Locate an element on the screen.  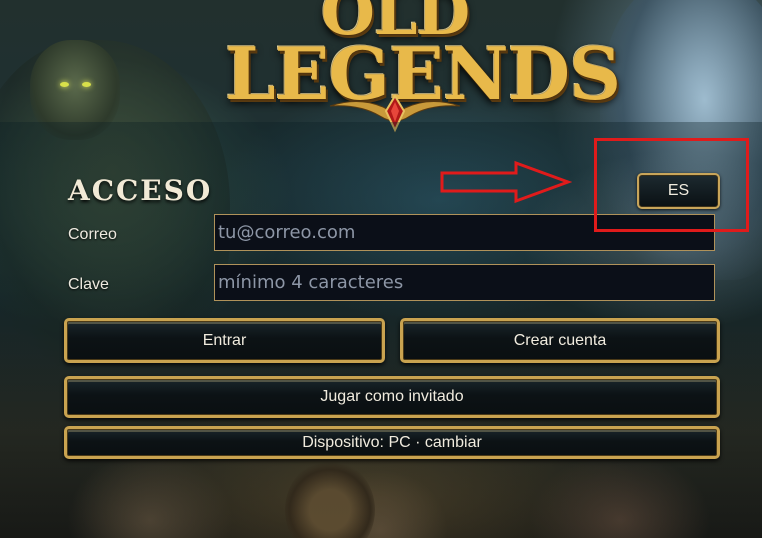
password-label: Clave is located at coordinates (88, 284).